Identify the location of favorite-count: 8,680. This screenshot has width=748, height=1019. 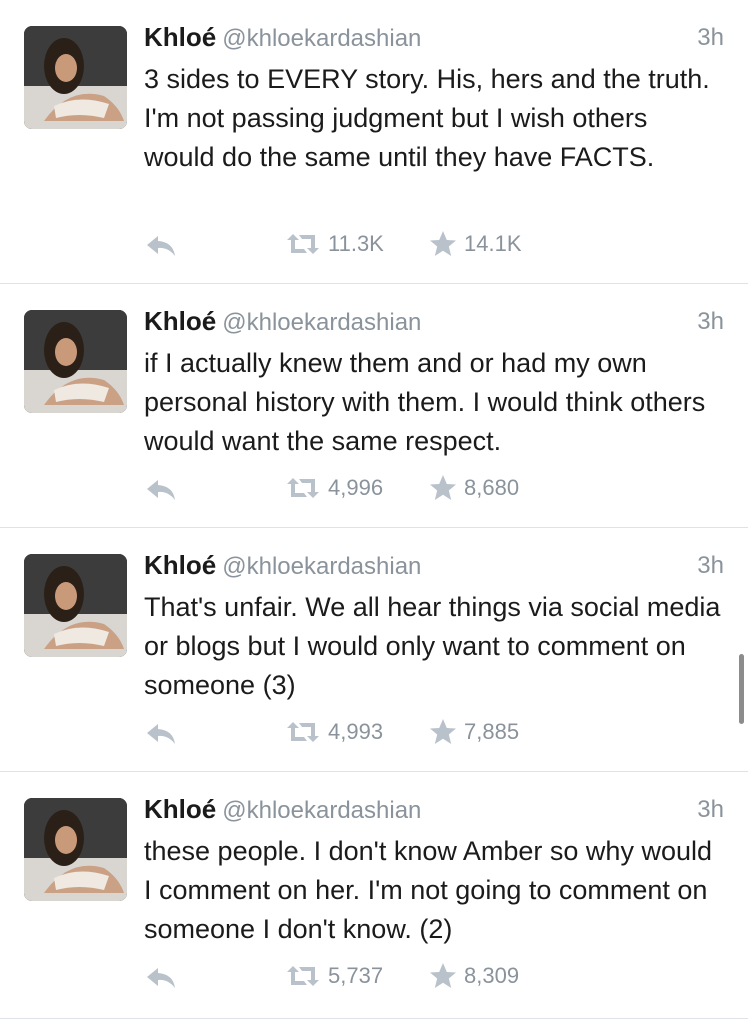
(492, 487).